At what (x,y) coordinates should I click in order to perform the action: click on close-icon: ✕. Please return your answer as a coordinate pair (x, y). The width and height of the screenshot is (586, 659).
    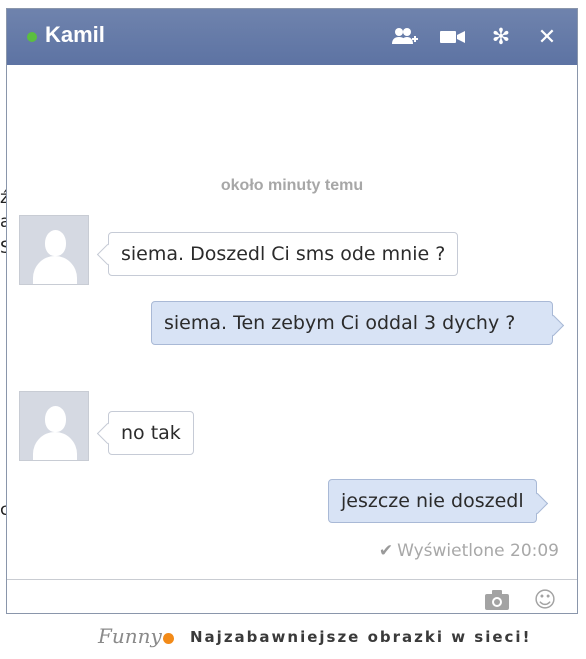
    Looking at the image, I should click on (547, 37).